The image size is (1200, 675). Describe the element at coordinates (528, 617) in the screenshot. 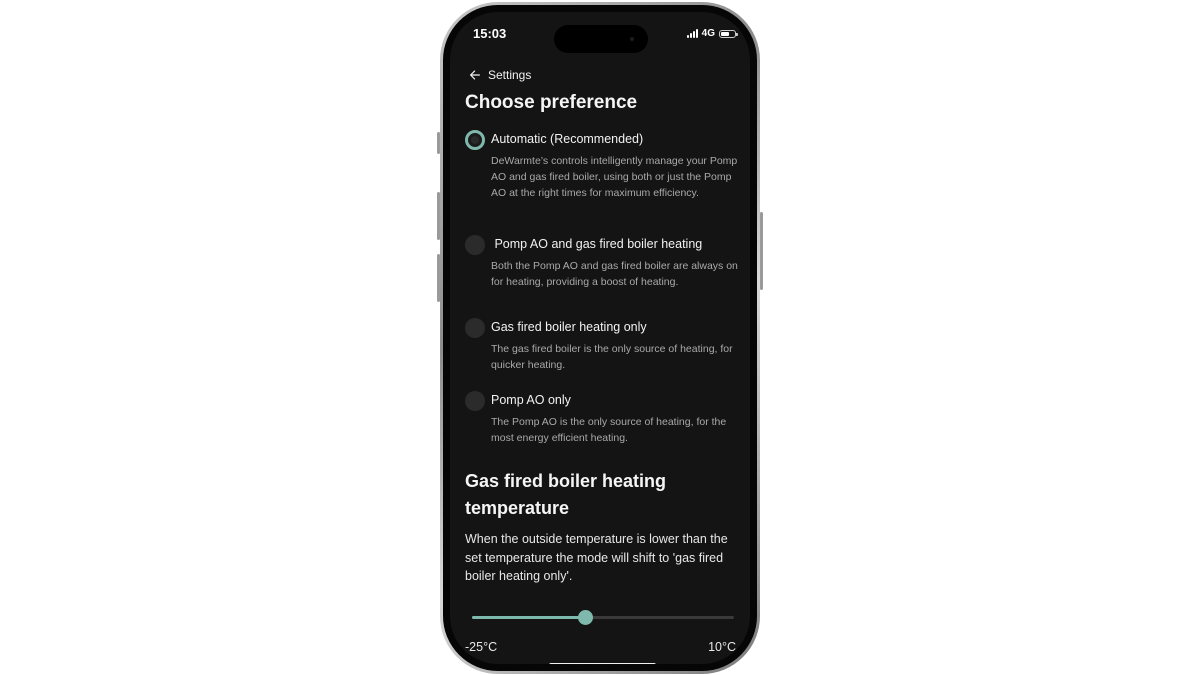

I see `slider-fill` at that location.